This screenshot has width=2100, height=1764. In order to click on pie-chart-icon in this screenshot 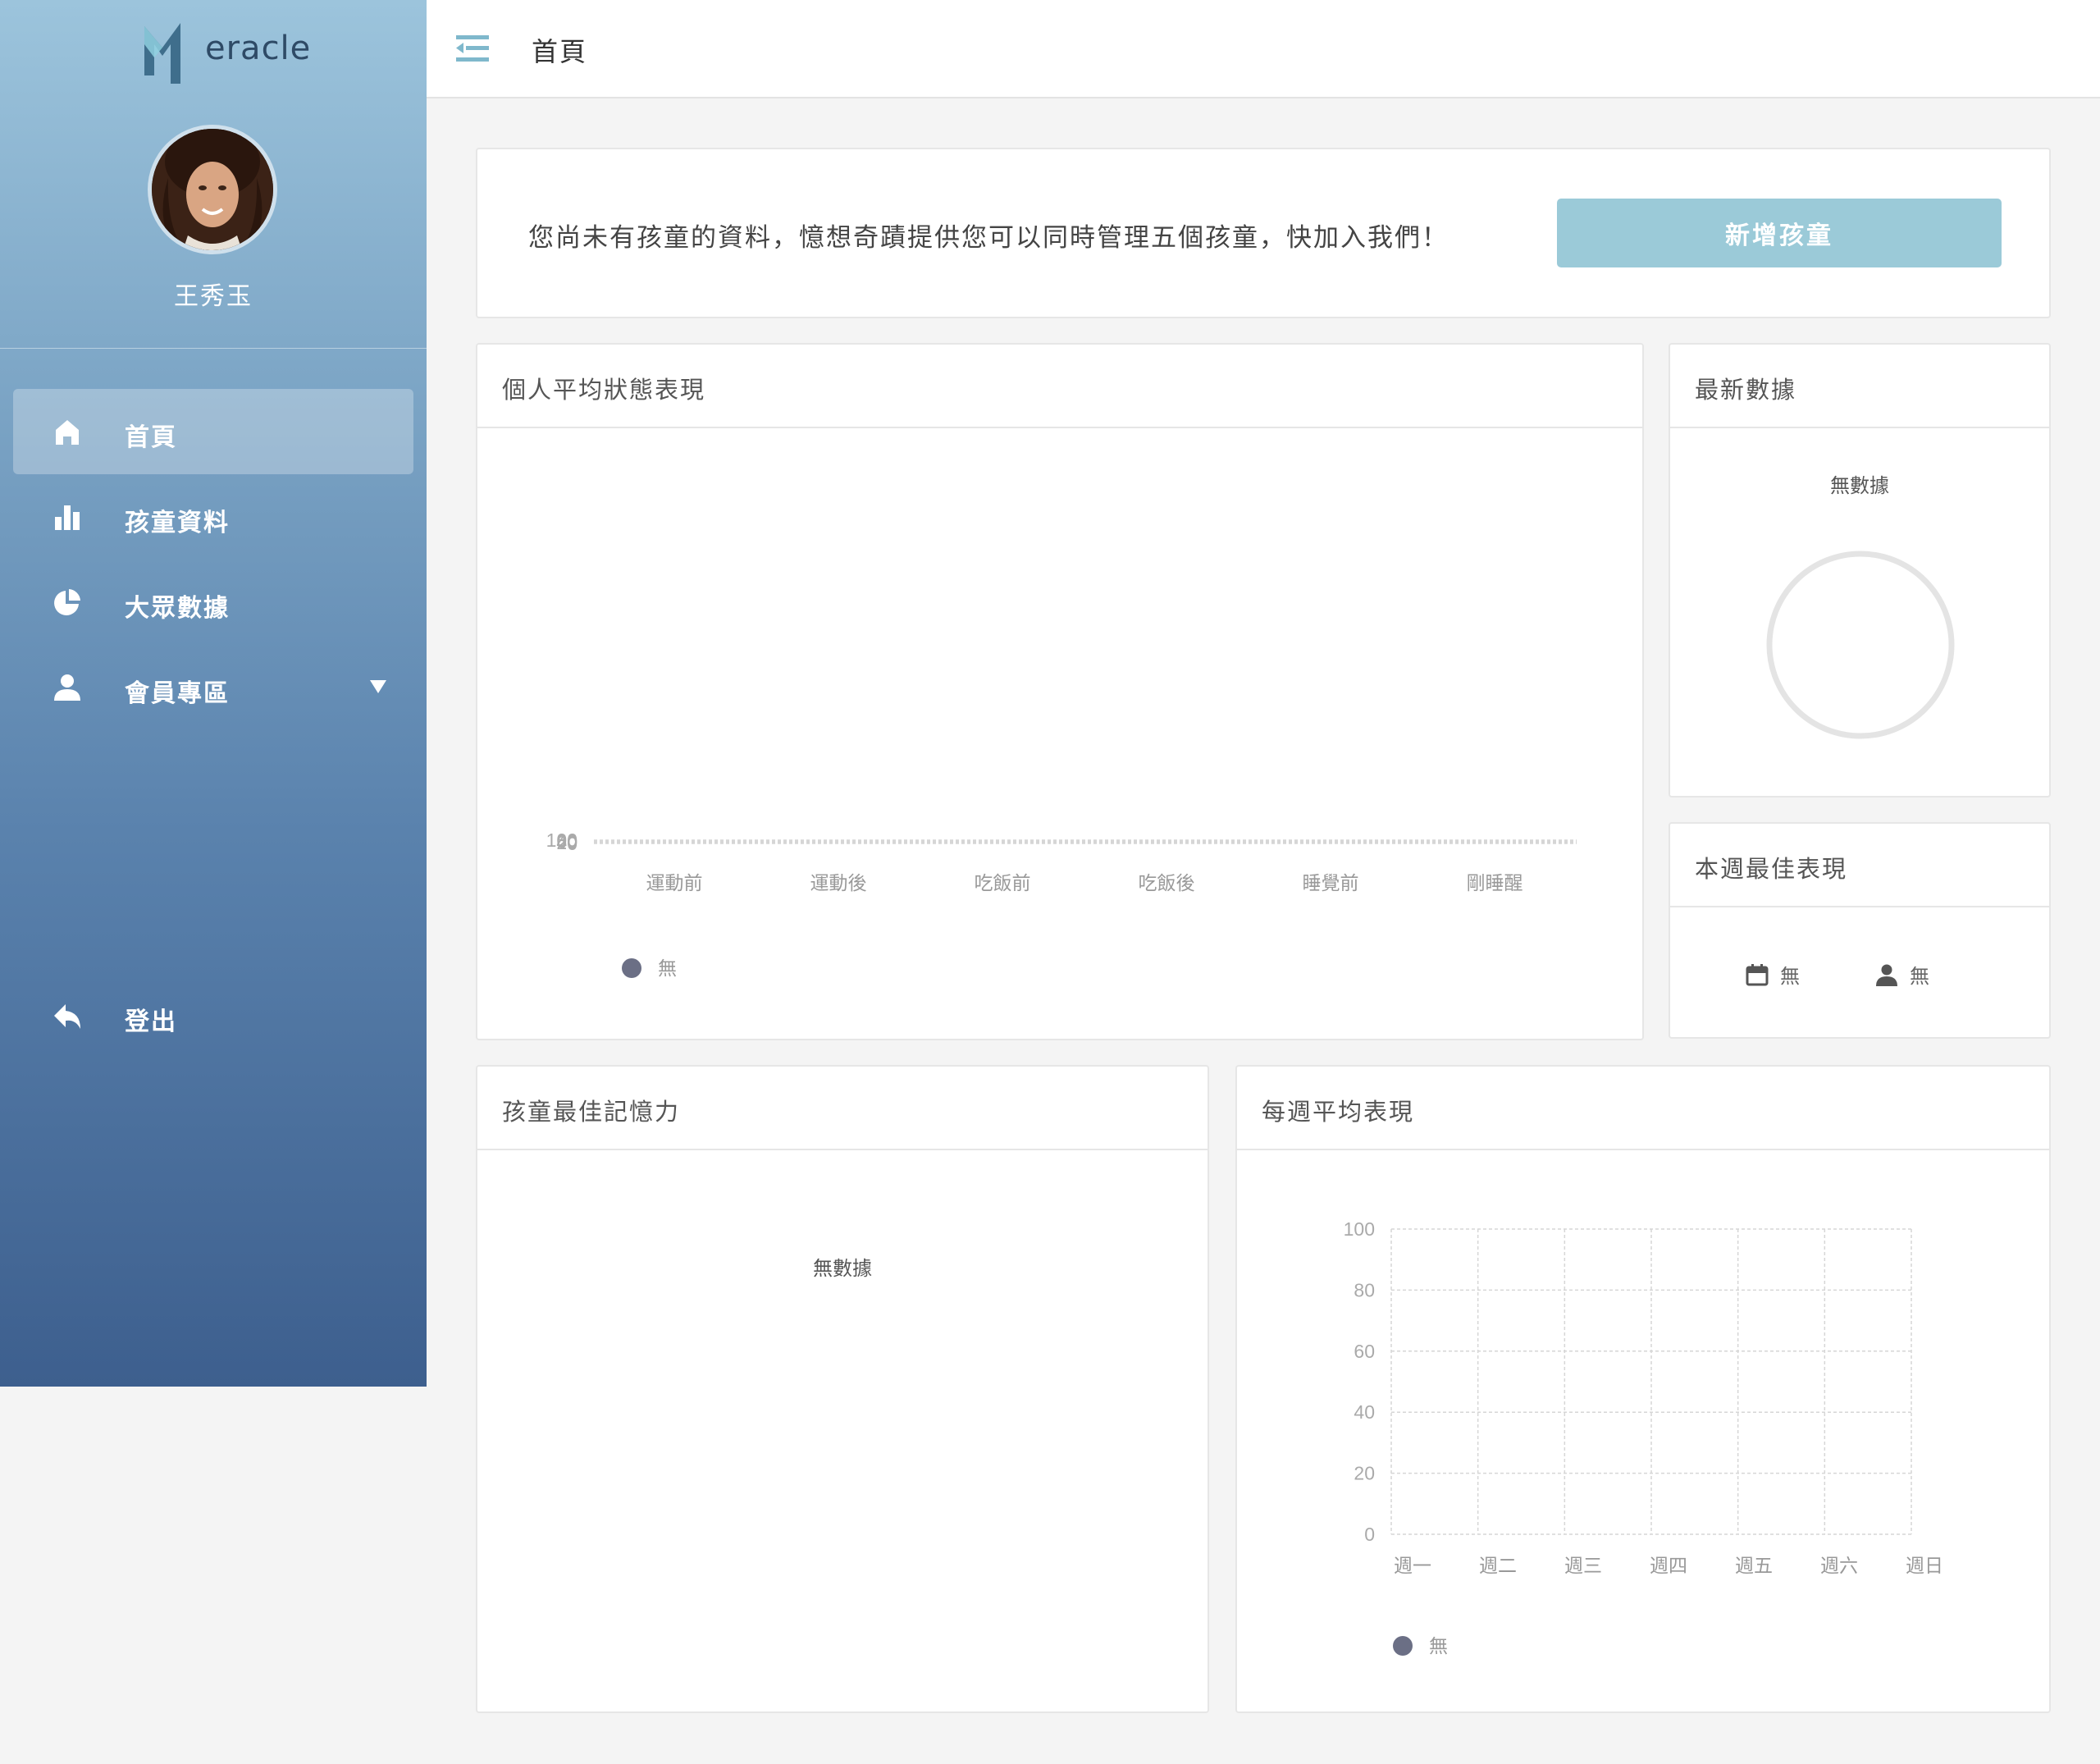, I will do `click(67, 602)`.